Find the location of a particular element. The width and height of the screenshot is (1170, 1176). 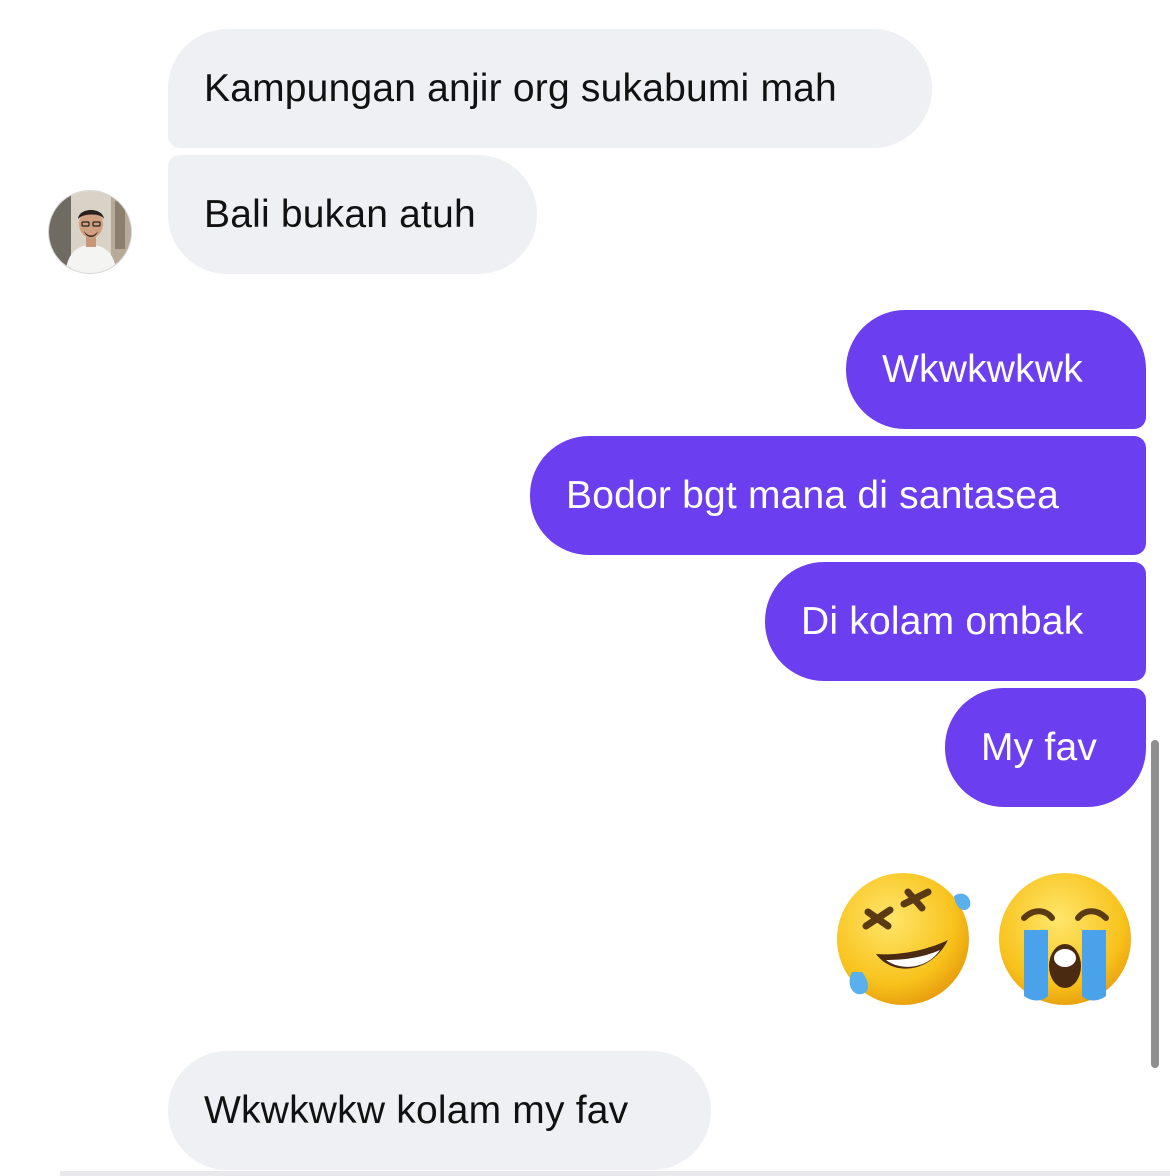

incoming-message-bubble: Wkwkwkw kolam my fav is located at coordinates (439, 1110).